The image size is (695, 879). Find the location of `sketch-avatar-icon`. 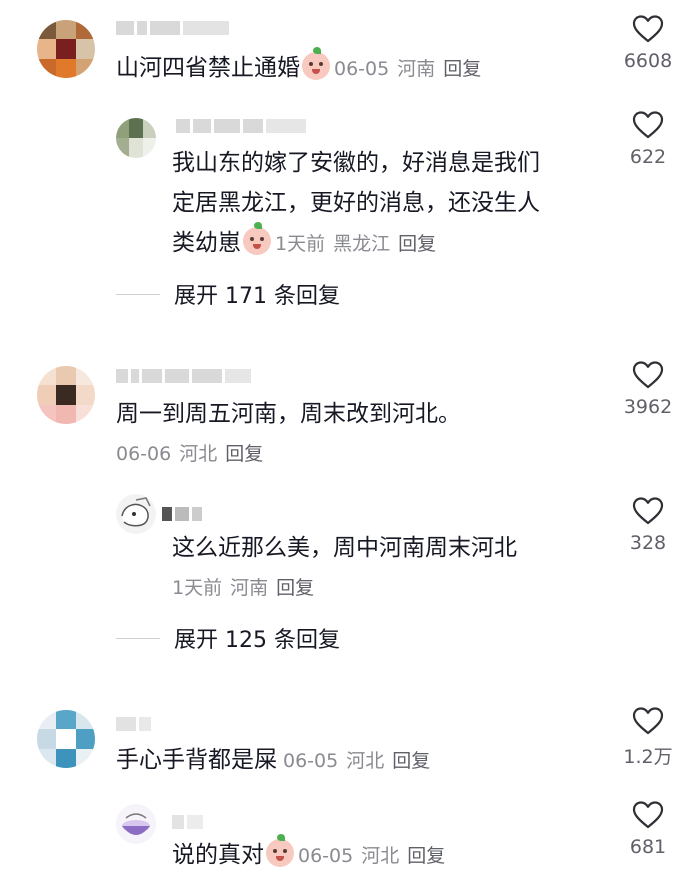

sketch-avatar-icon is located at coordinates (136, 512).